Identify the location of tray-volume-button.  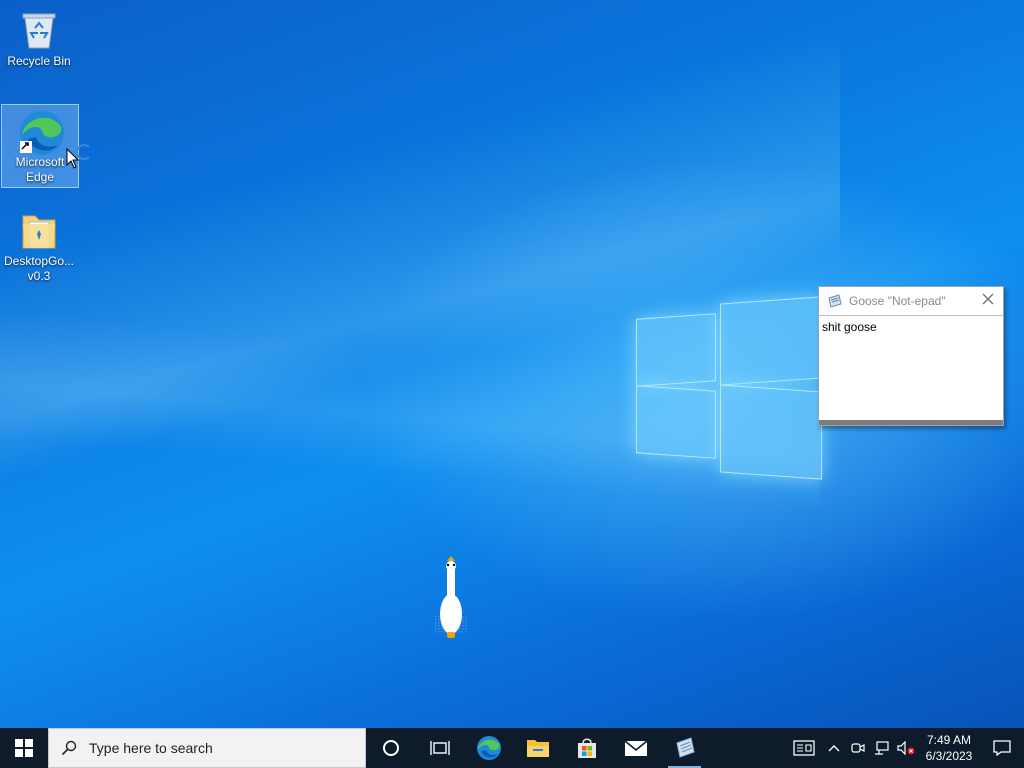
(906, 748).